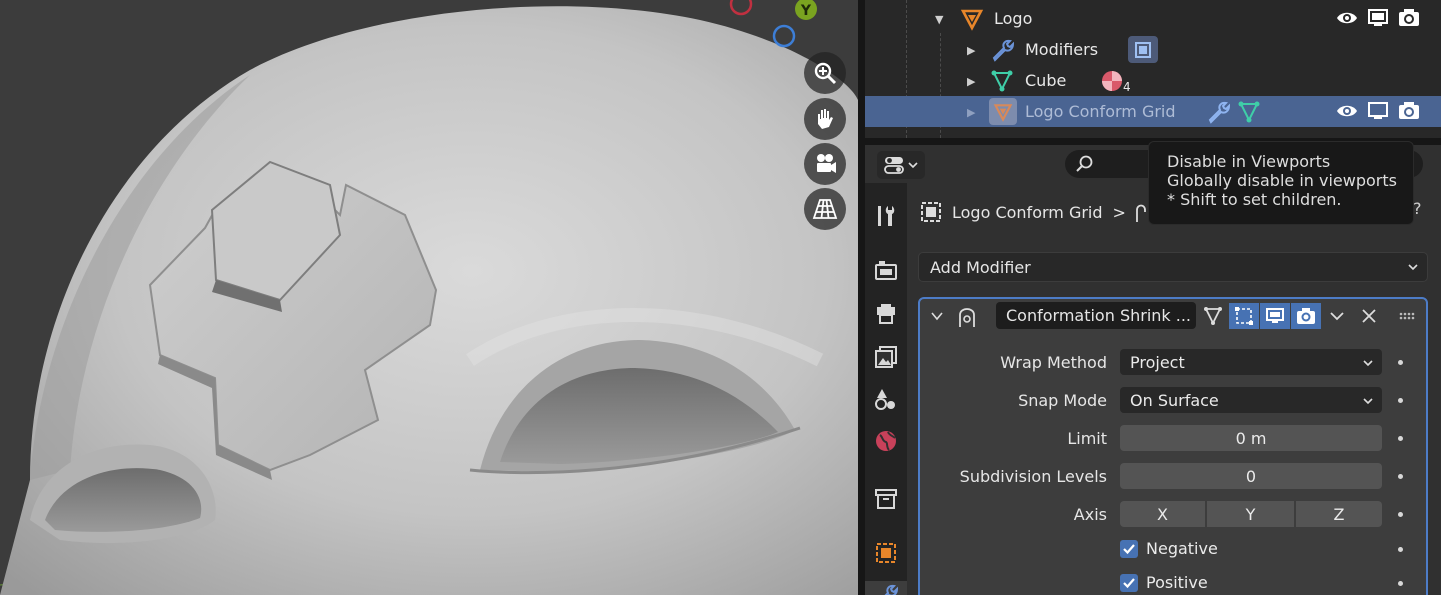 The width and height of the screenshot is (1441, 595). I want to click on outliner-row-label: Logo, so click(1013, 18).